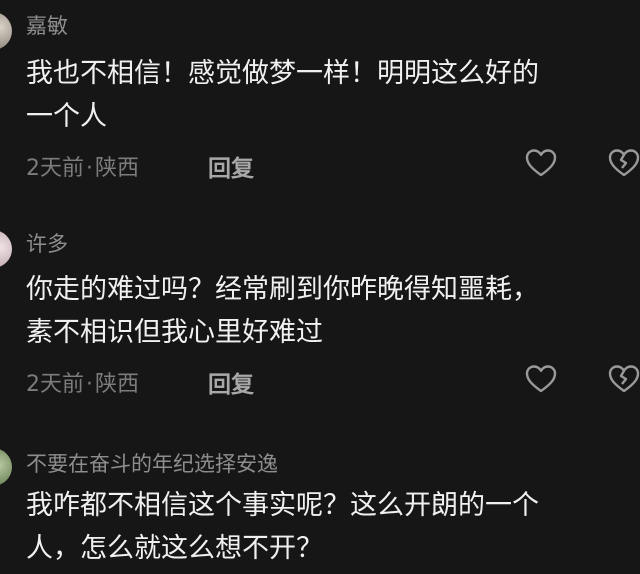 Image resolution: width=640 pixels, height=574 pixels. Describe the element at coordinates (47, 25) in the screenshot. I see `comment-username: 嘉敏` at that location.